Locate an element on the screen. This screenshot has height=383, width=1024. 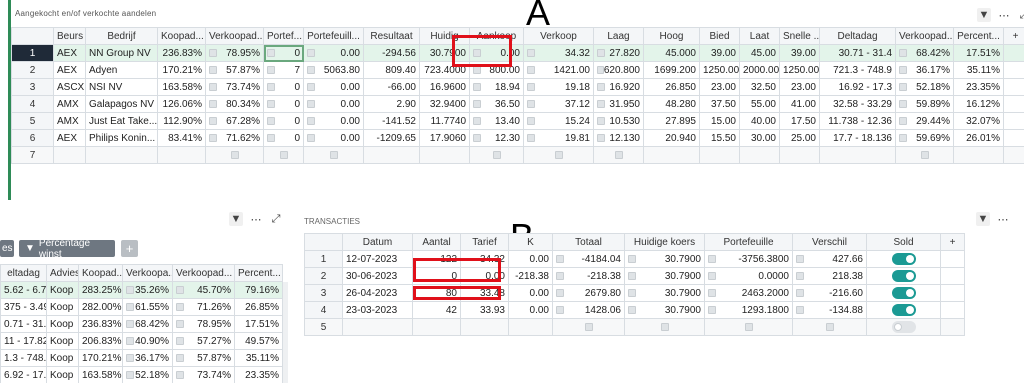
cell-hoog: 48.280 is located at coordinates (671, 104).